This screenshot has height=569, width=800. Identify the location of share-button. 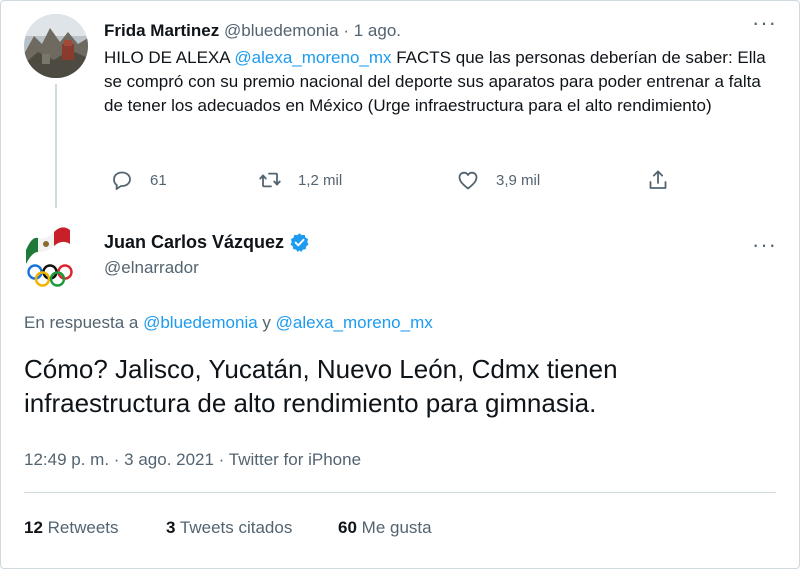
(666, 180).